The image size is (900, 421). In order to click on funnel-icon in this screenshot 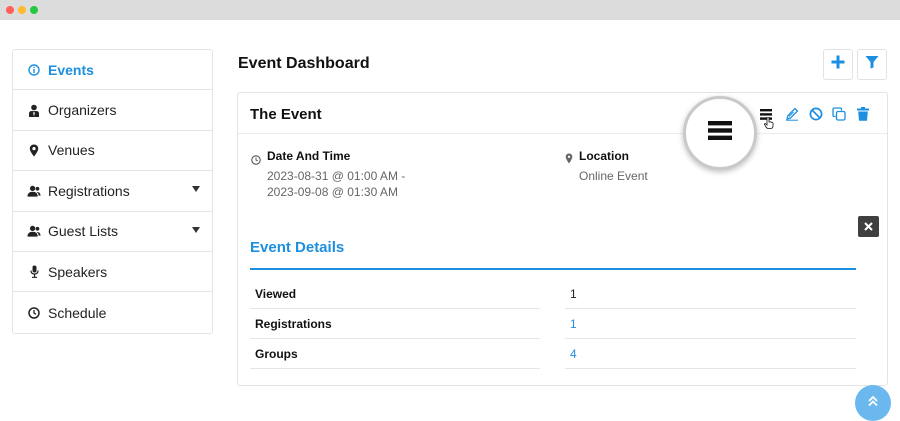, I will do `click(872, 64)`.